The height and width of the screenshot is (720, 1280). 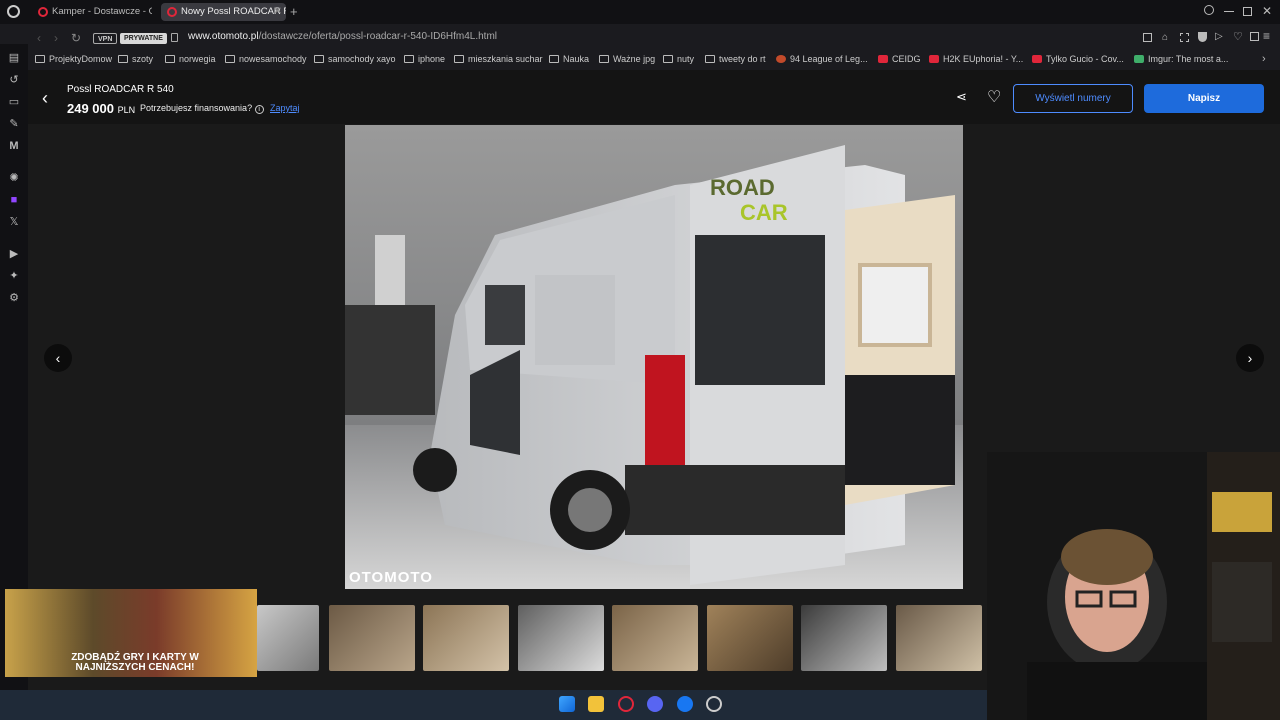 What do you see at coordinates (596, 704) in the screenshot?
I see `file-explorer-icon` at bounding box center [596, 704].